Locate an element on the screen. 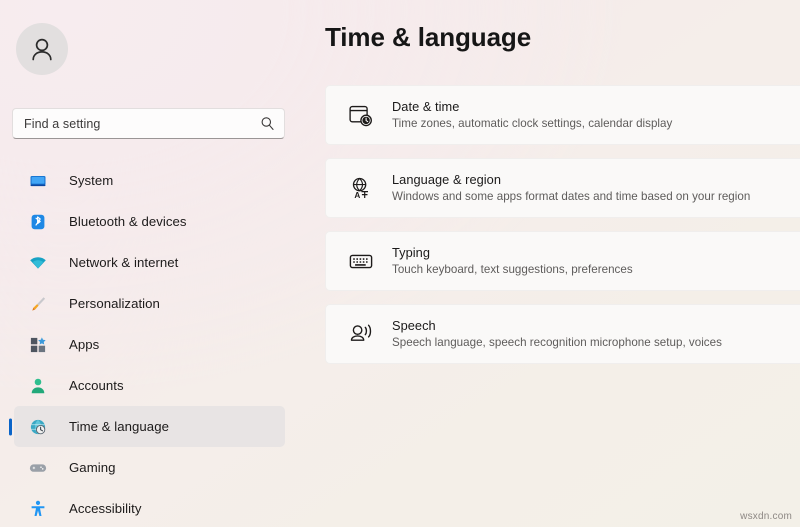 This screenshot has width=800, height=527. person-icon is located at coordinates (37, 385).